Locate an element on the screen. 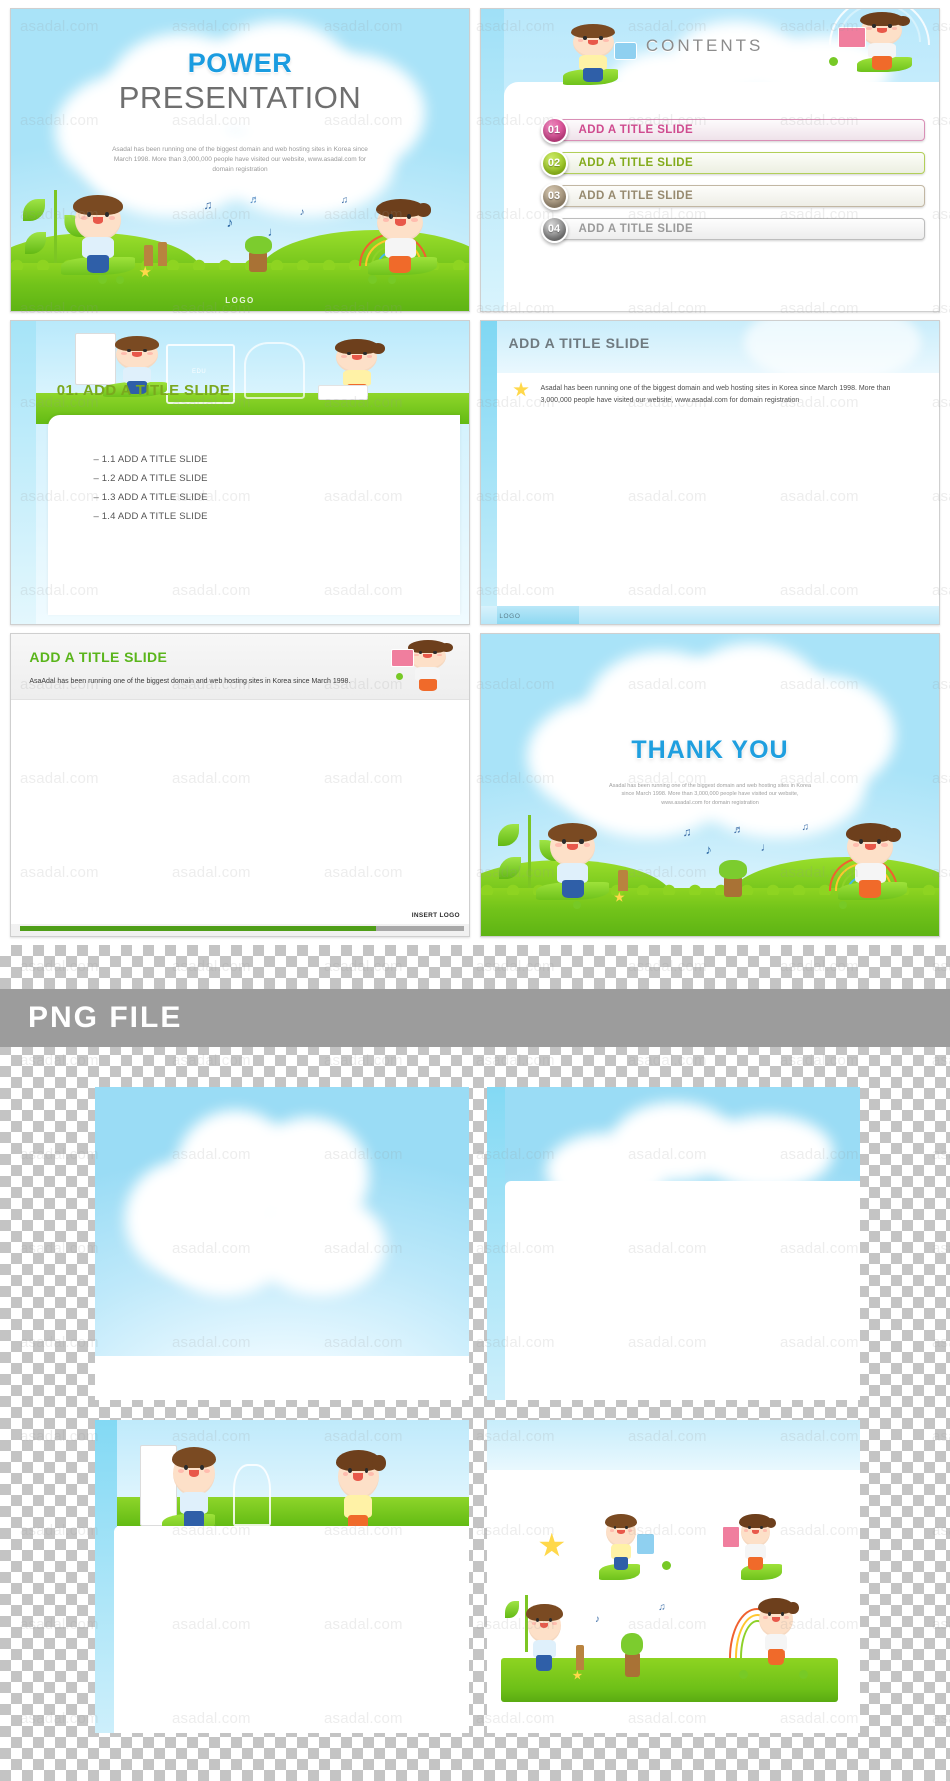 The image size is (950, 1781). png-thumb-cloud-bg is located at coordinates (282, 1243).